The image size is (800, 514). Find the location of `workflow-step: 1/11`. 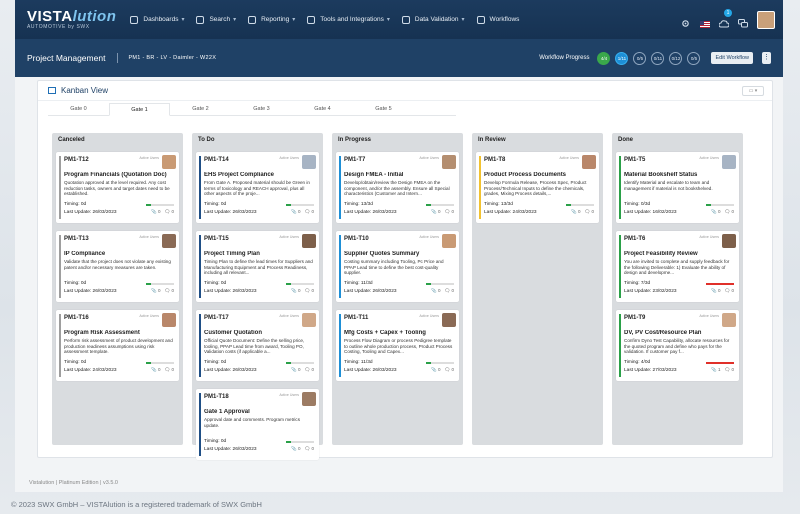

workflow-step: 1/11 is located at coordinates (622, 58).